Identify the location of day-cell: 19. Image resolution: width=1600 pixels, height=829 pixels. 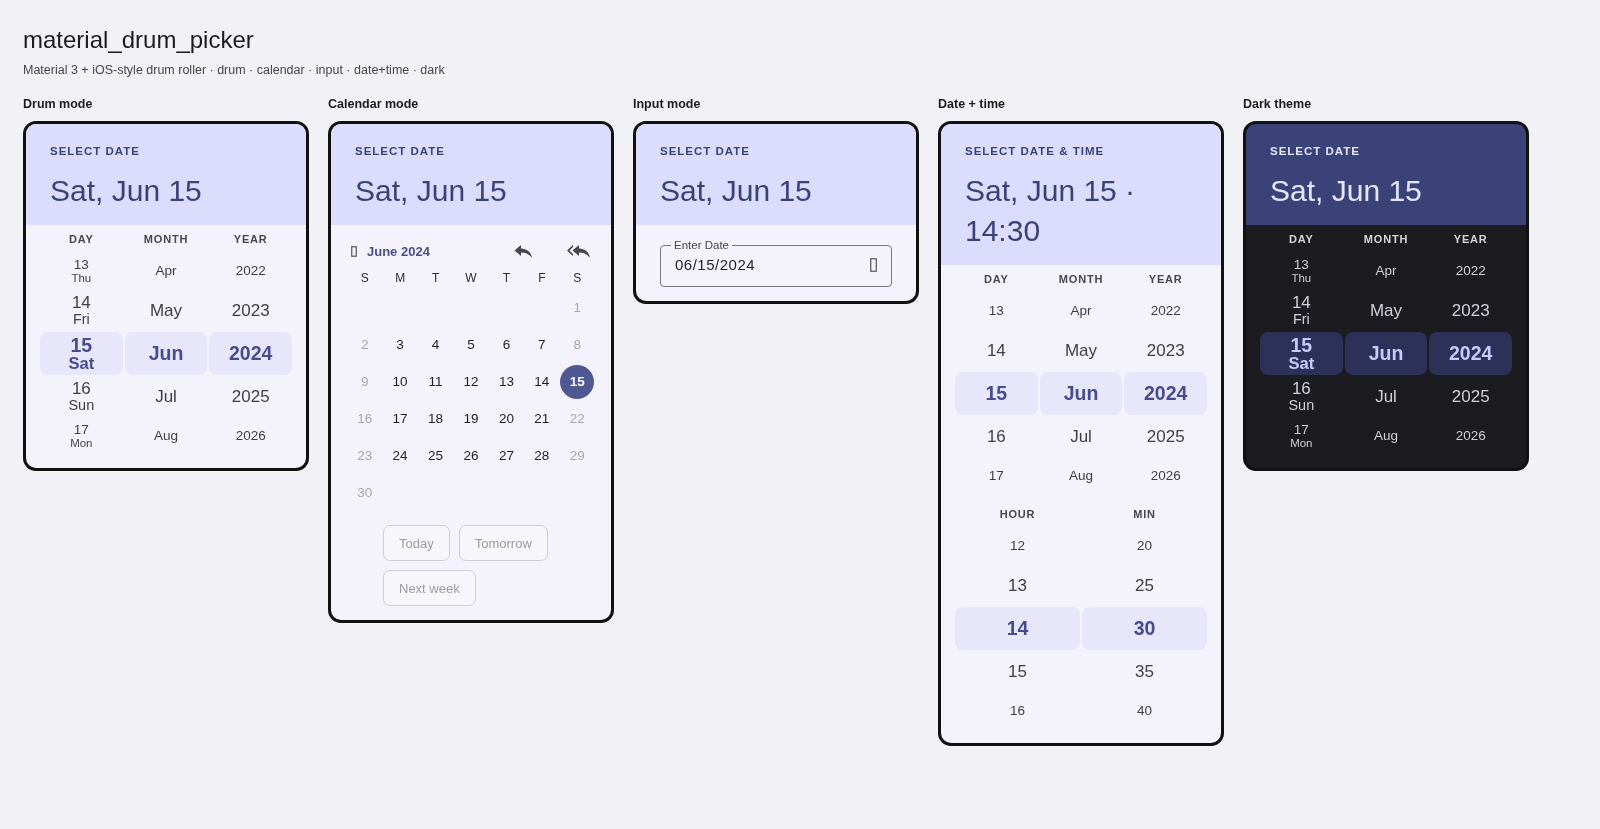
(471, 418).